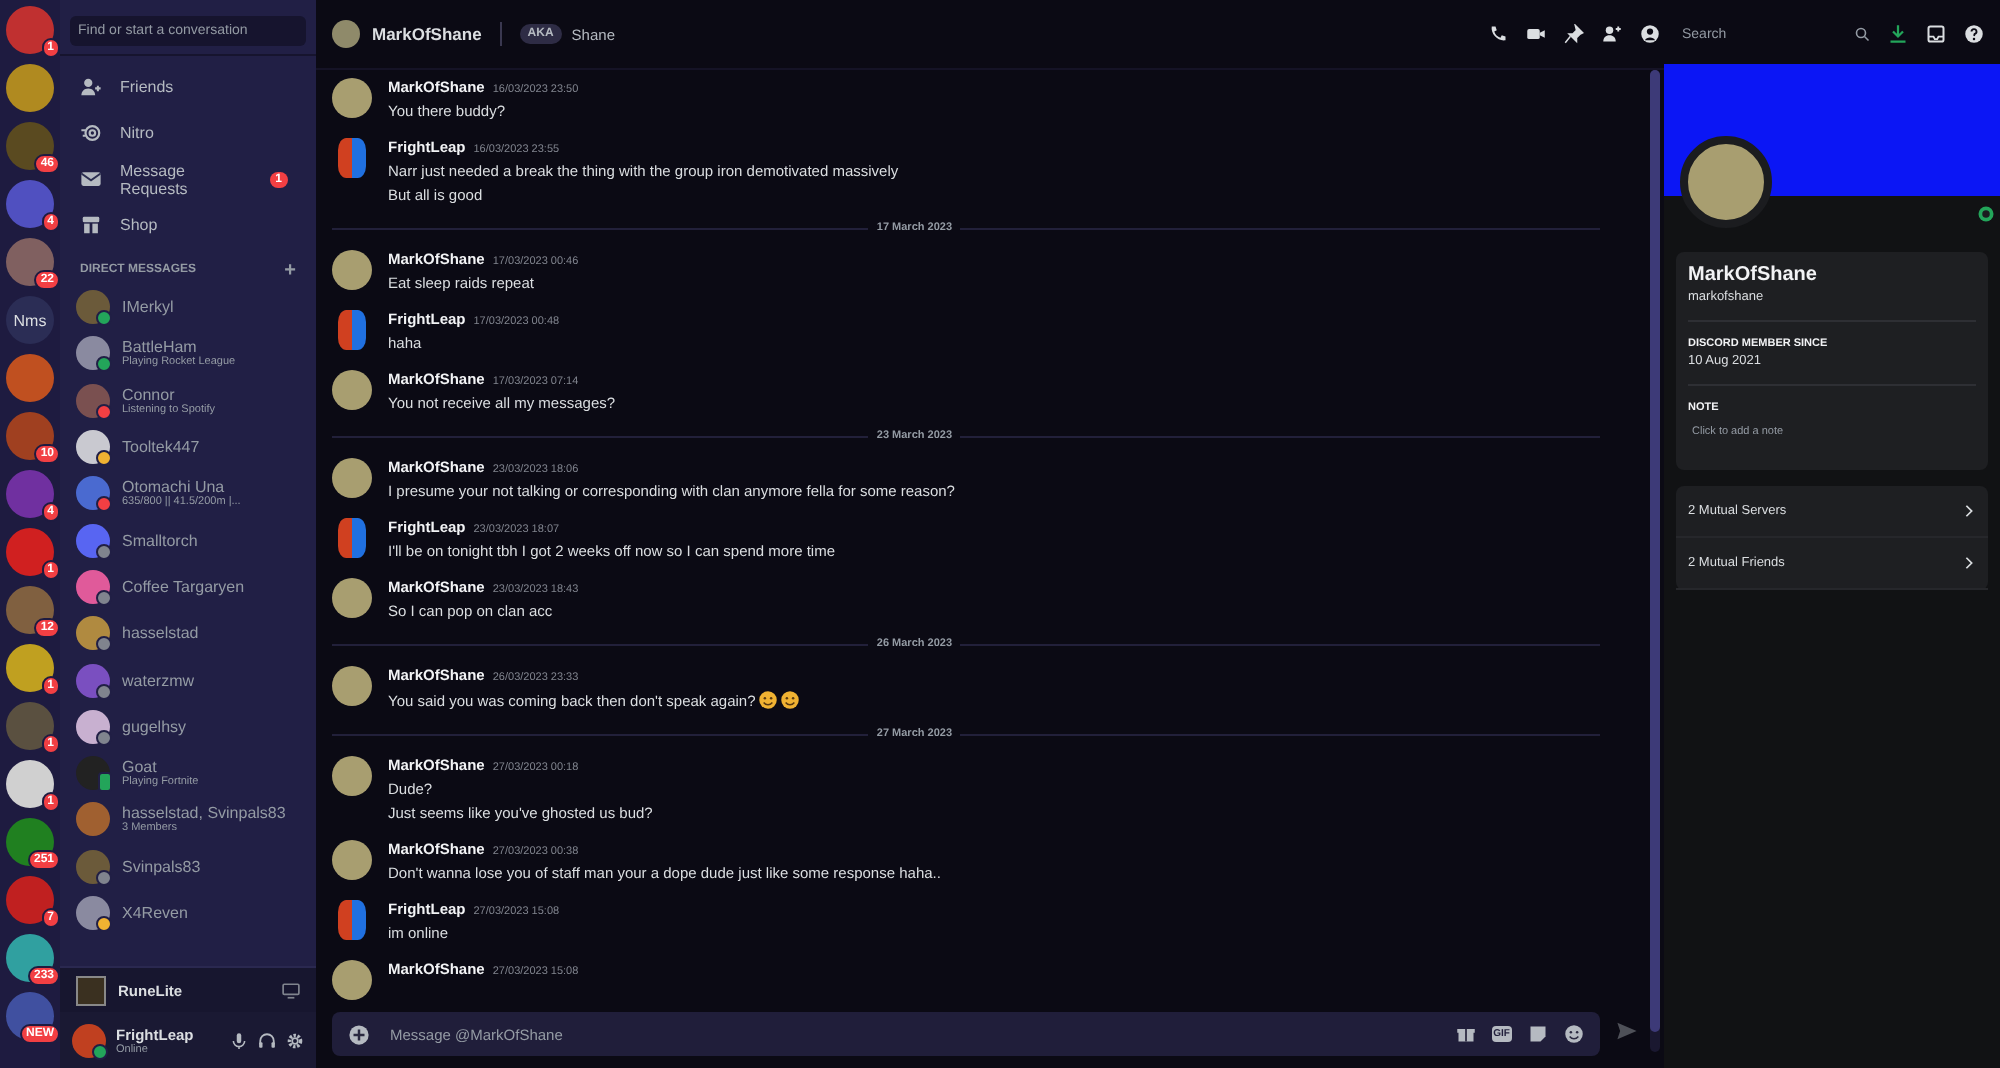 The height and width of the screenshot is (1068, 2000). What do you see at coordinates (154, 726) in the screenshot?
I see `dm-name: gugelhsy` at bounding box center [154, 726].